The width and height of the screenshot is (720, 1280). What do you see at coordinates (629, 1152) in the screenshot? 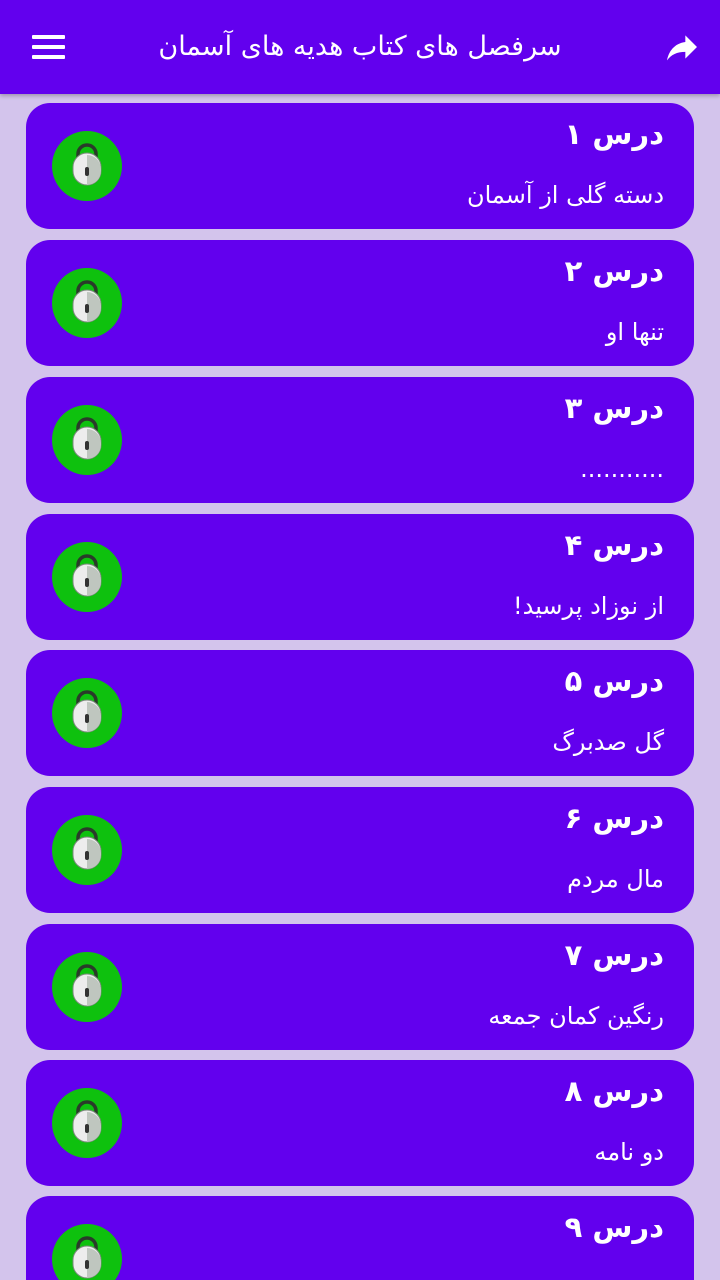
I see `lesson-title: دو نامه` at bounding box center [629, 1152].